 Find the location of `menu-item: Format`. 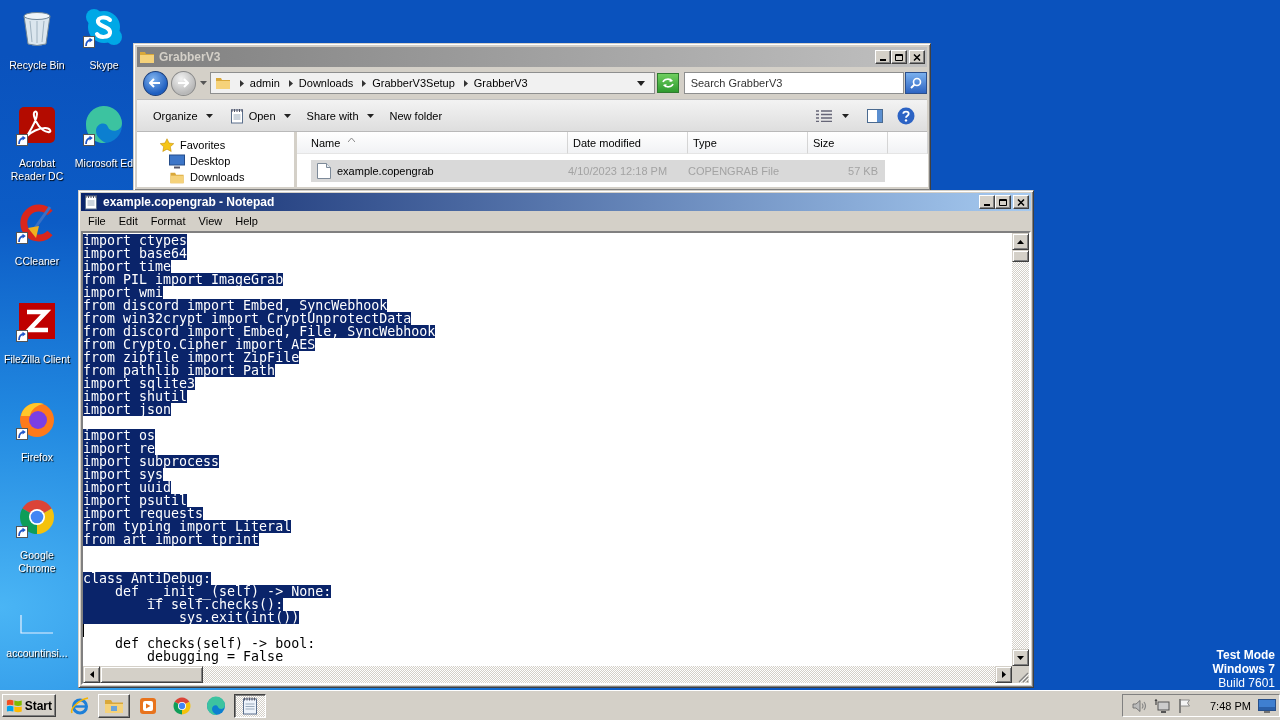

menu-item: Format is located at coordinates (168, 221).